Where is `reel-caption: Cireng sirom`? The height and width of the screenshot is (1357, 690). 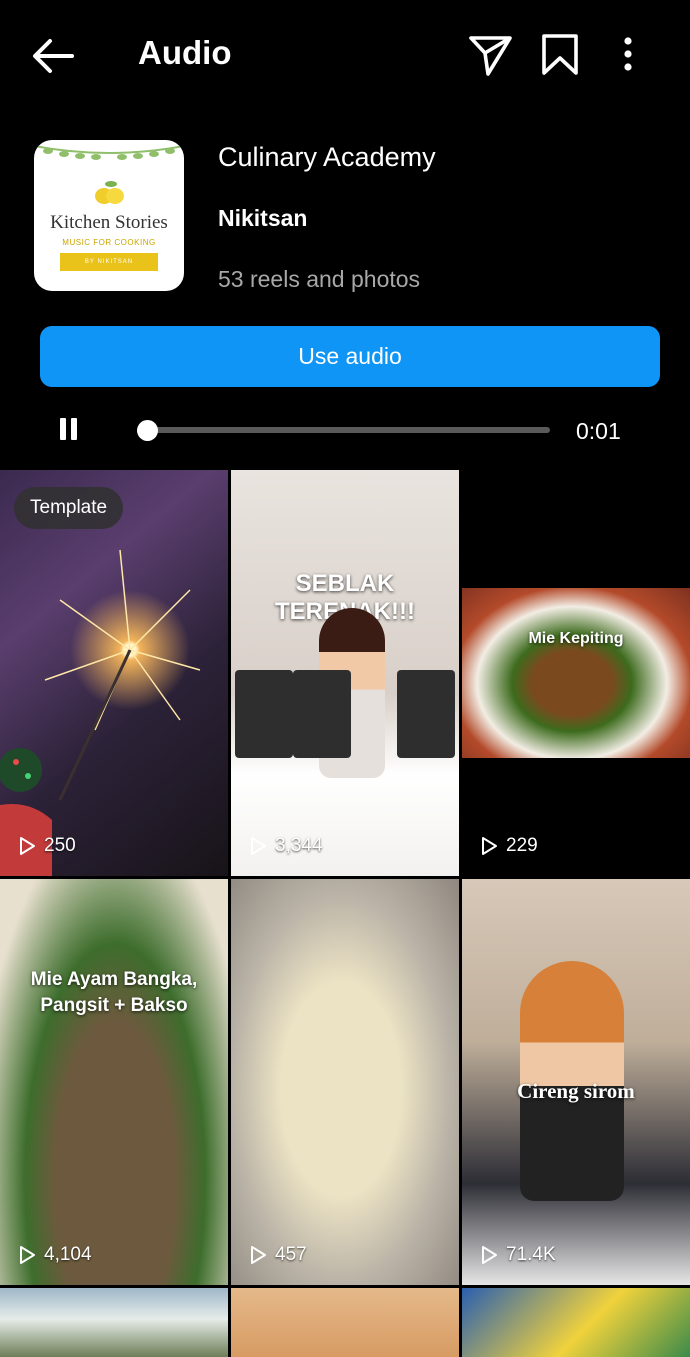
reel-caption: Cireng sirom is located at coordinates (576, 1091).